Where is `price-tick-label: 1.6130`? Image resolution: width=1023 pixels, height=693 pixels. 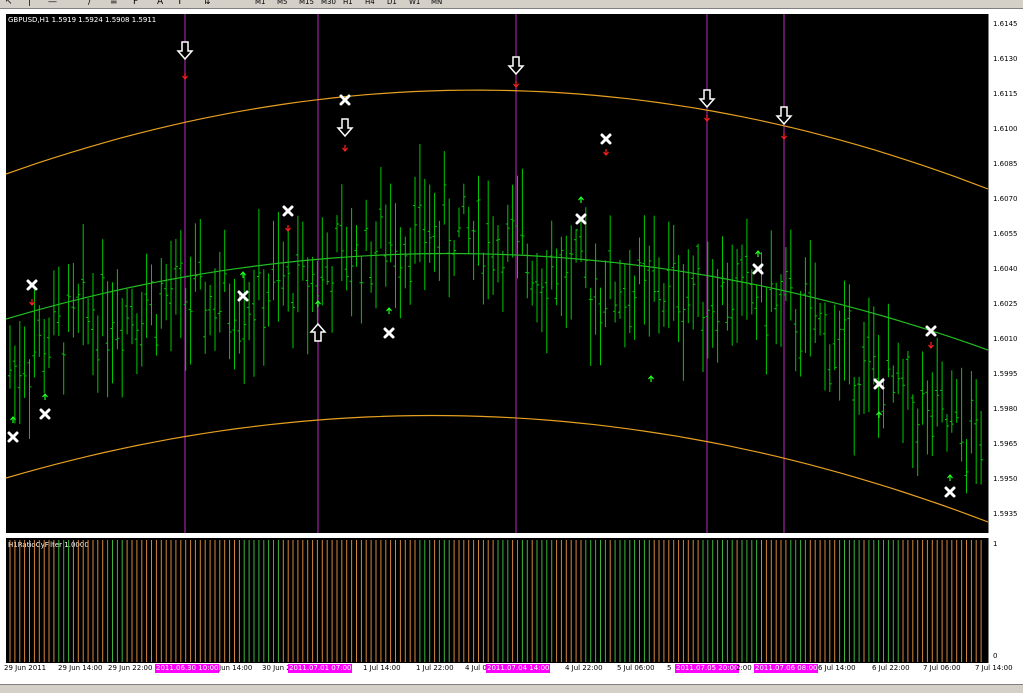 price-tick-label: 1.6130 is located at coordinates (1005, 59).